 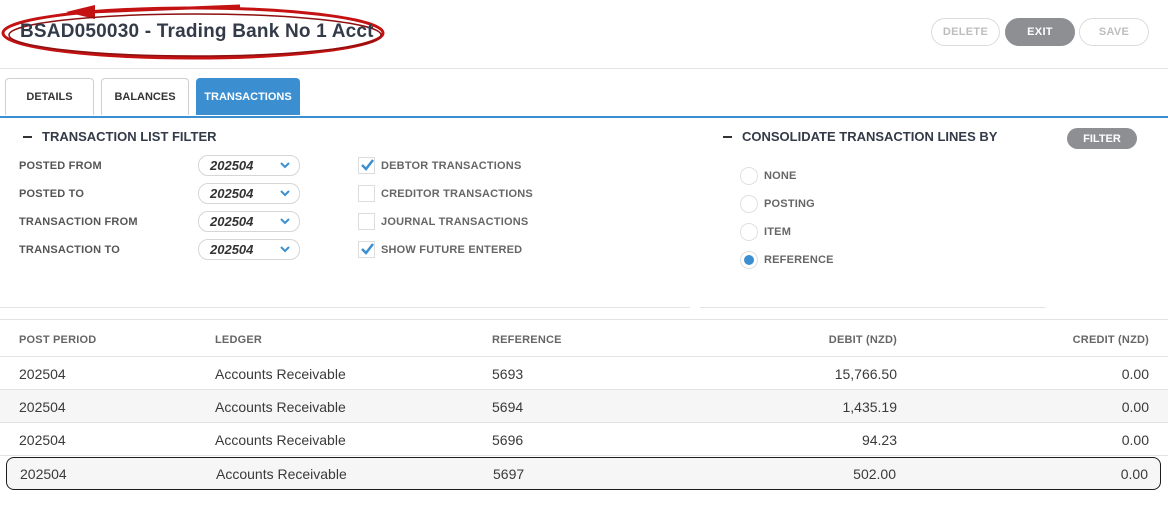 I want to click on cell-reference: 5694, so click(x=508, y=407).